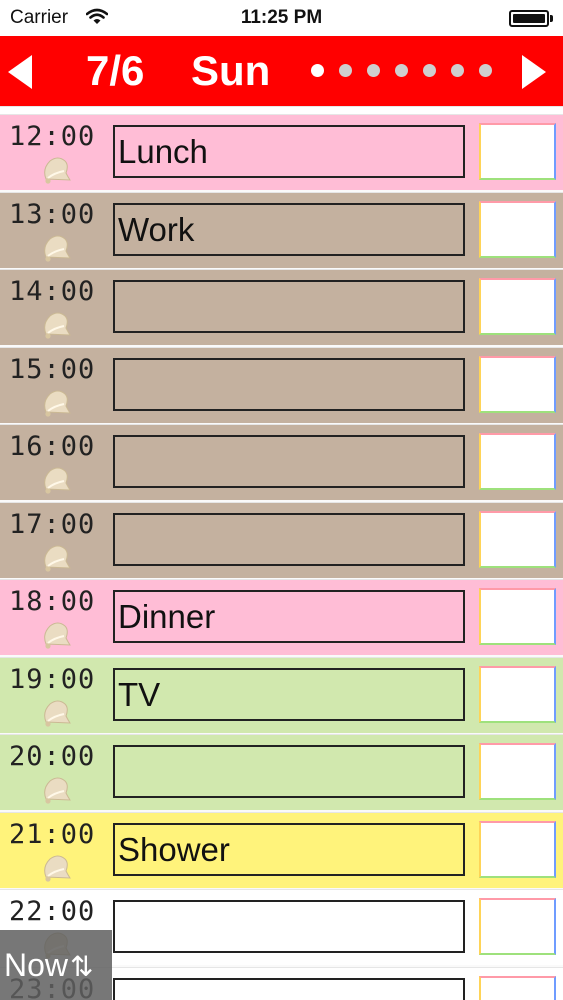  I want to click on time-label: 22:00, so click(52, 911).